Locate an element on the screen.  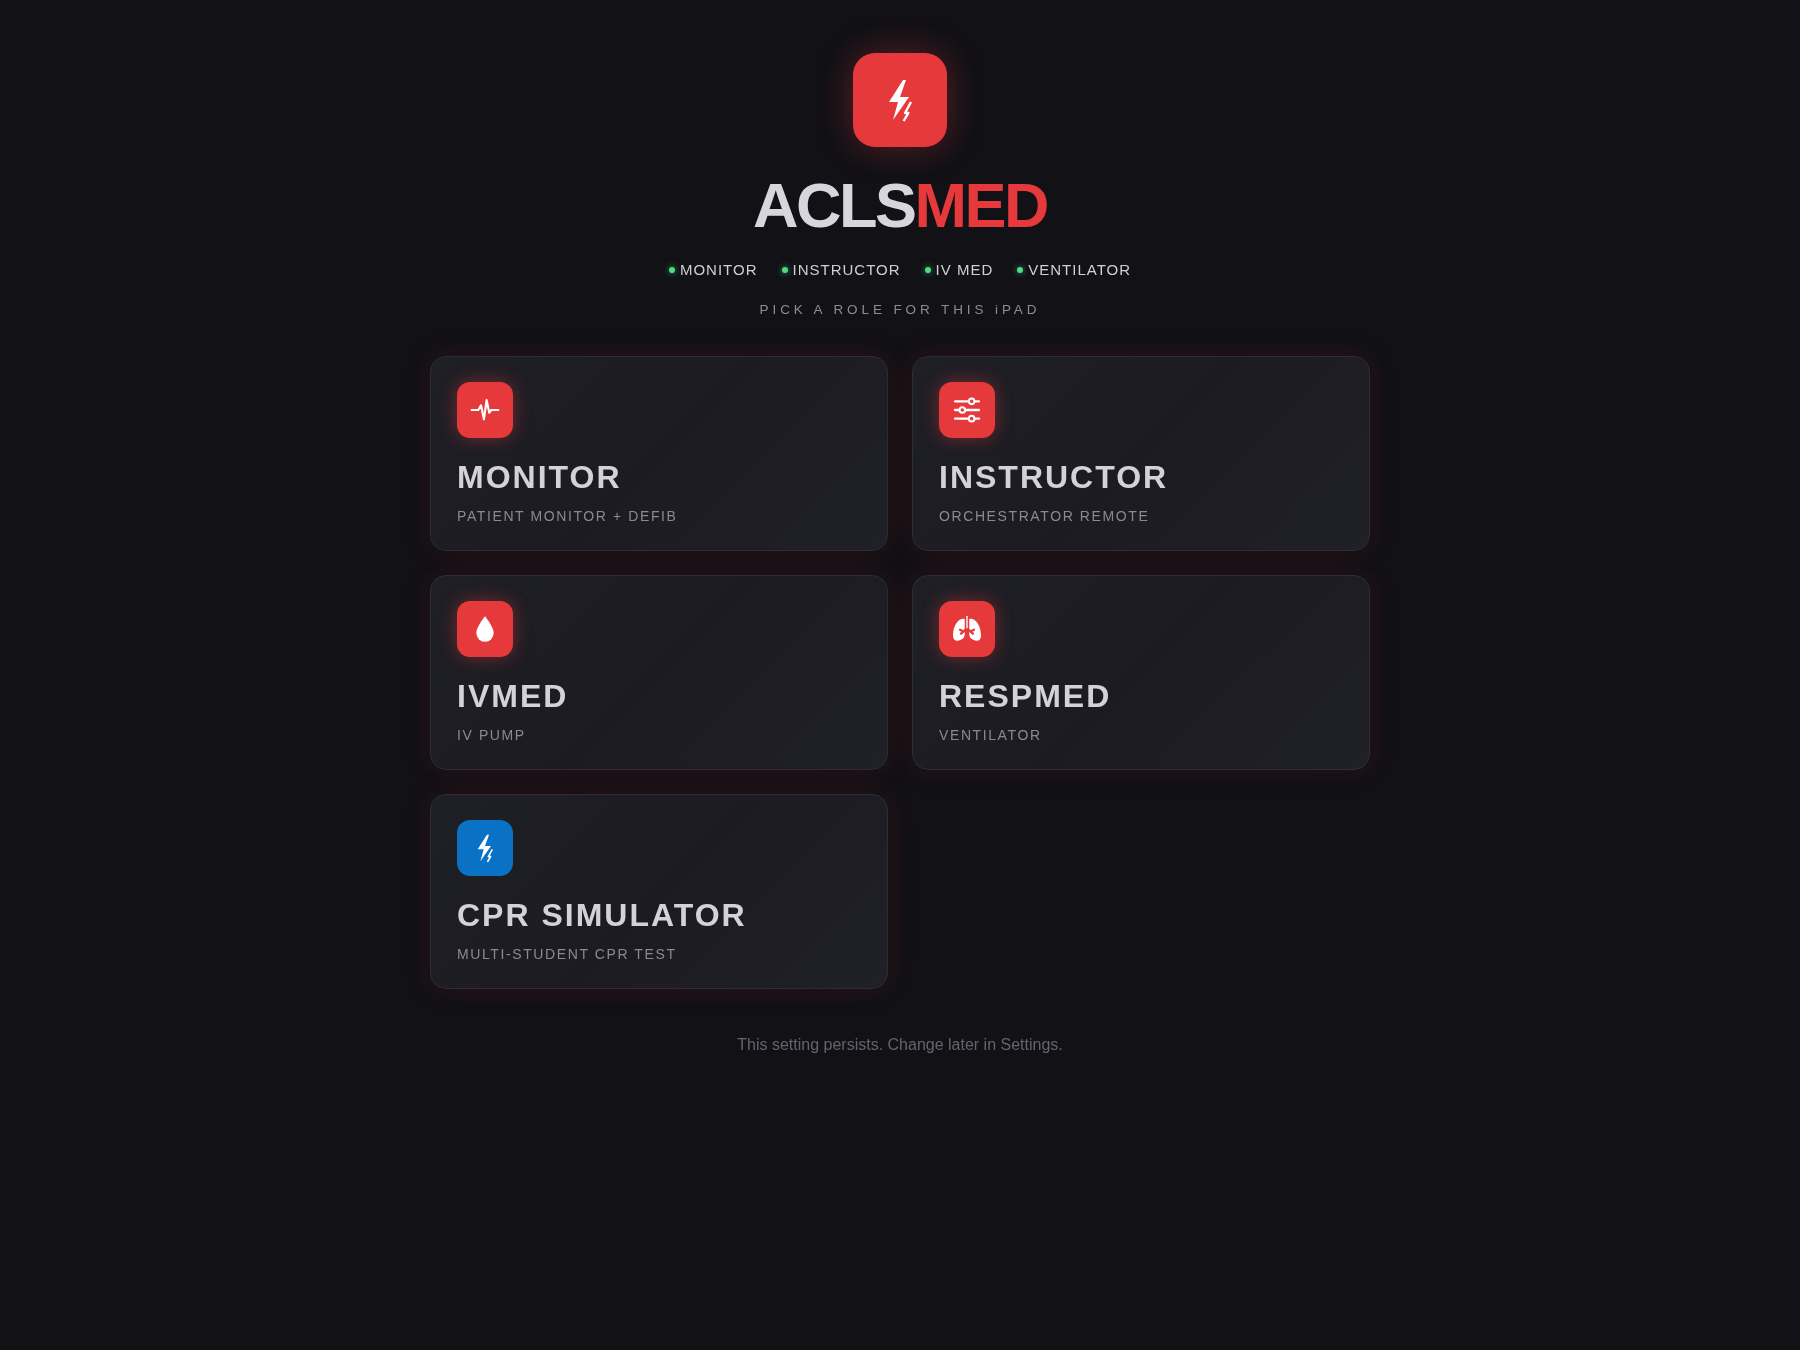
lightning-bolt-icon is located at coordinates (900, 100).